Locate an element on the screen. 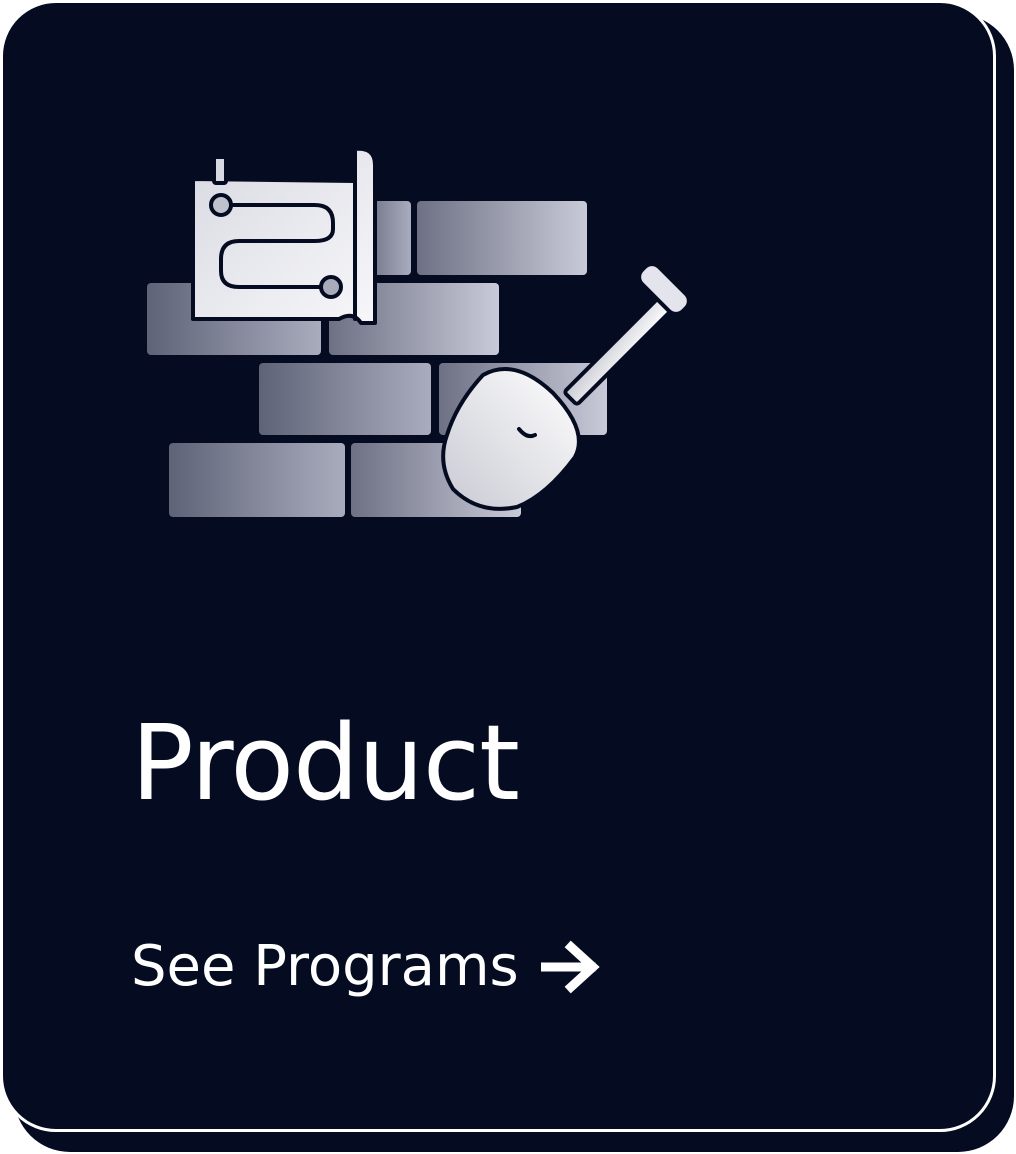 Image resolution: width=1016 pixels, height=1154 pixels. see-programs-link: See Programs is located at coordinates (366, 967).